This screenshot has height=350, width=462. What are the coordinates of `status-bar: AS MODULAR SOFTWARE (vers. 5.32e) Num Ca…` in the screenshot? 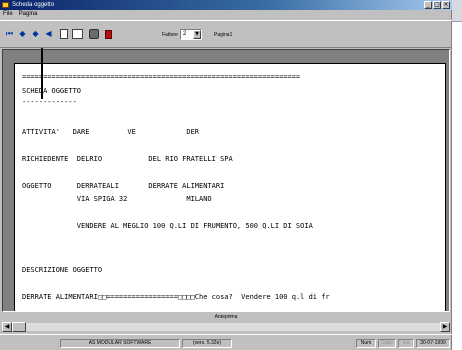 It's located at (226, 342).